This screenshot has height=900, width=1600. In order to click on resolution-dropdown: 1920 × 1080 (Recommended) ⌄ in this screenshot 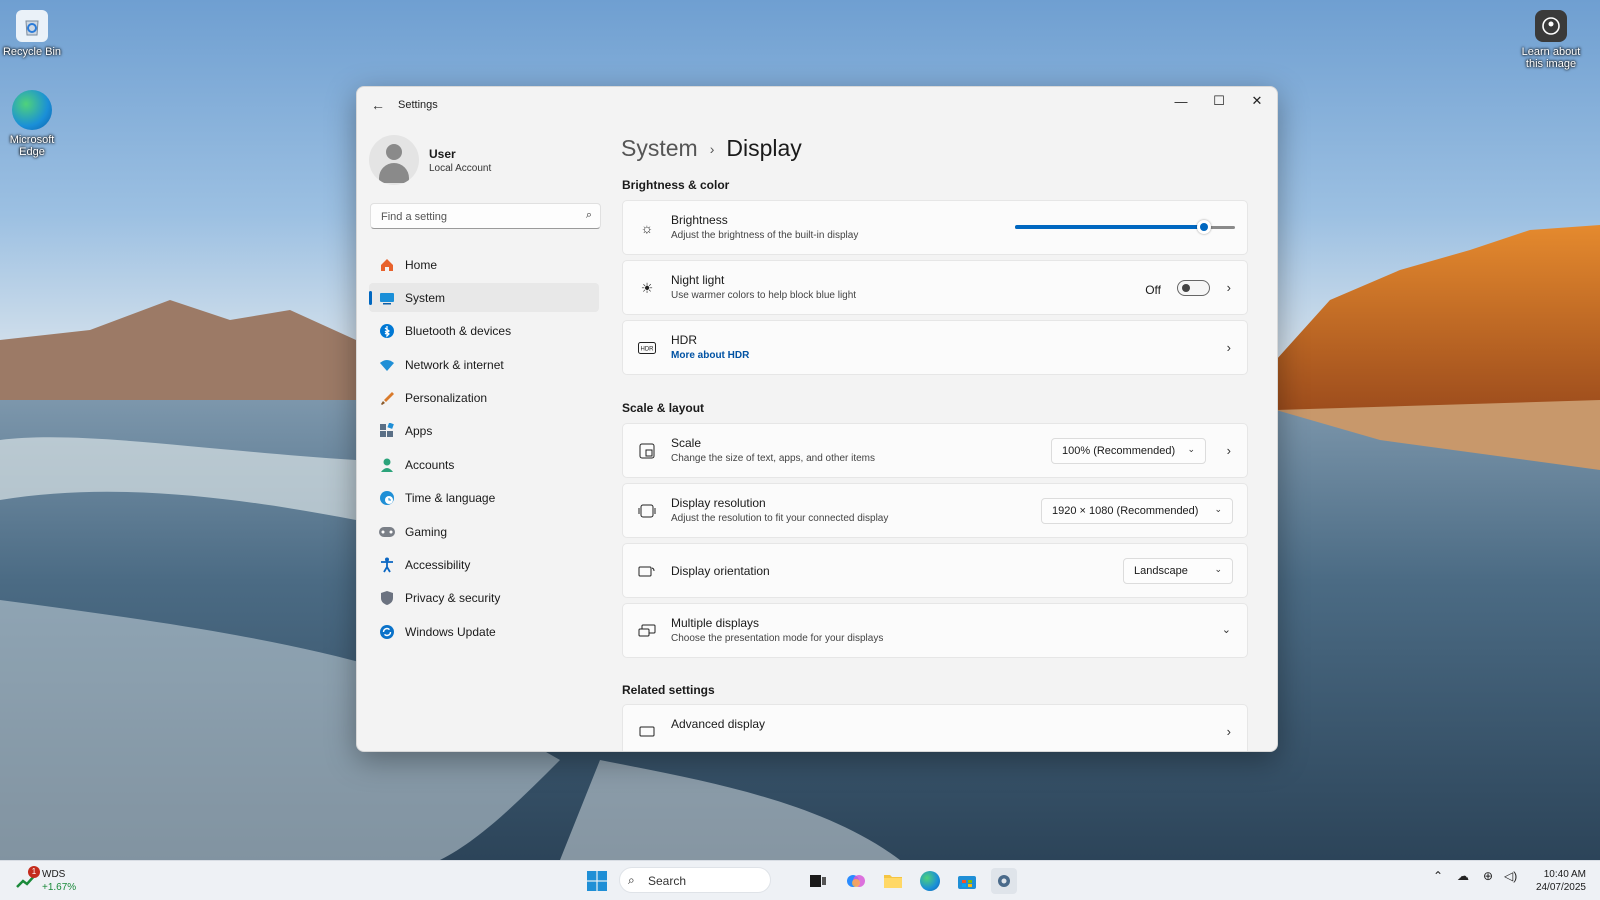, I will do `click(1137, 511)`.